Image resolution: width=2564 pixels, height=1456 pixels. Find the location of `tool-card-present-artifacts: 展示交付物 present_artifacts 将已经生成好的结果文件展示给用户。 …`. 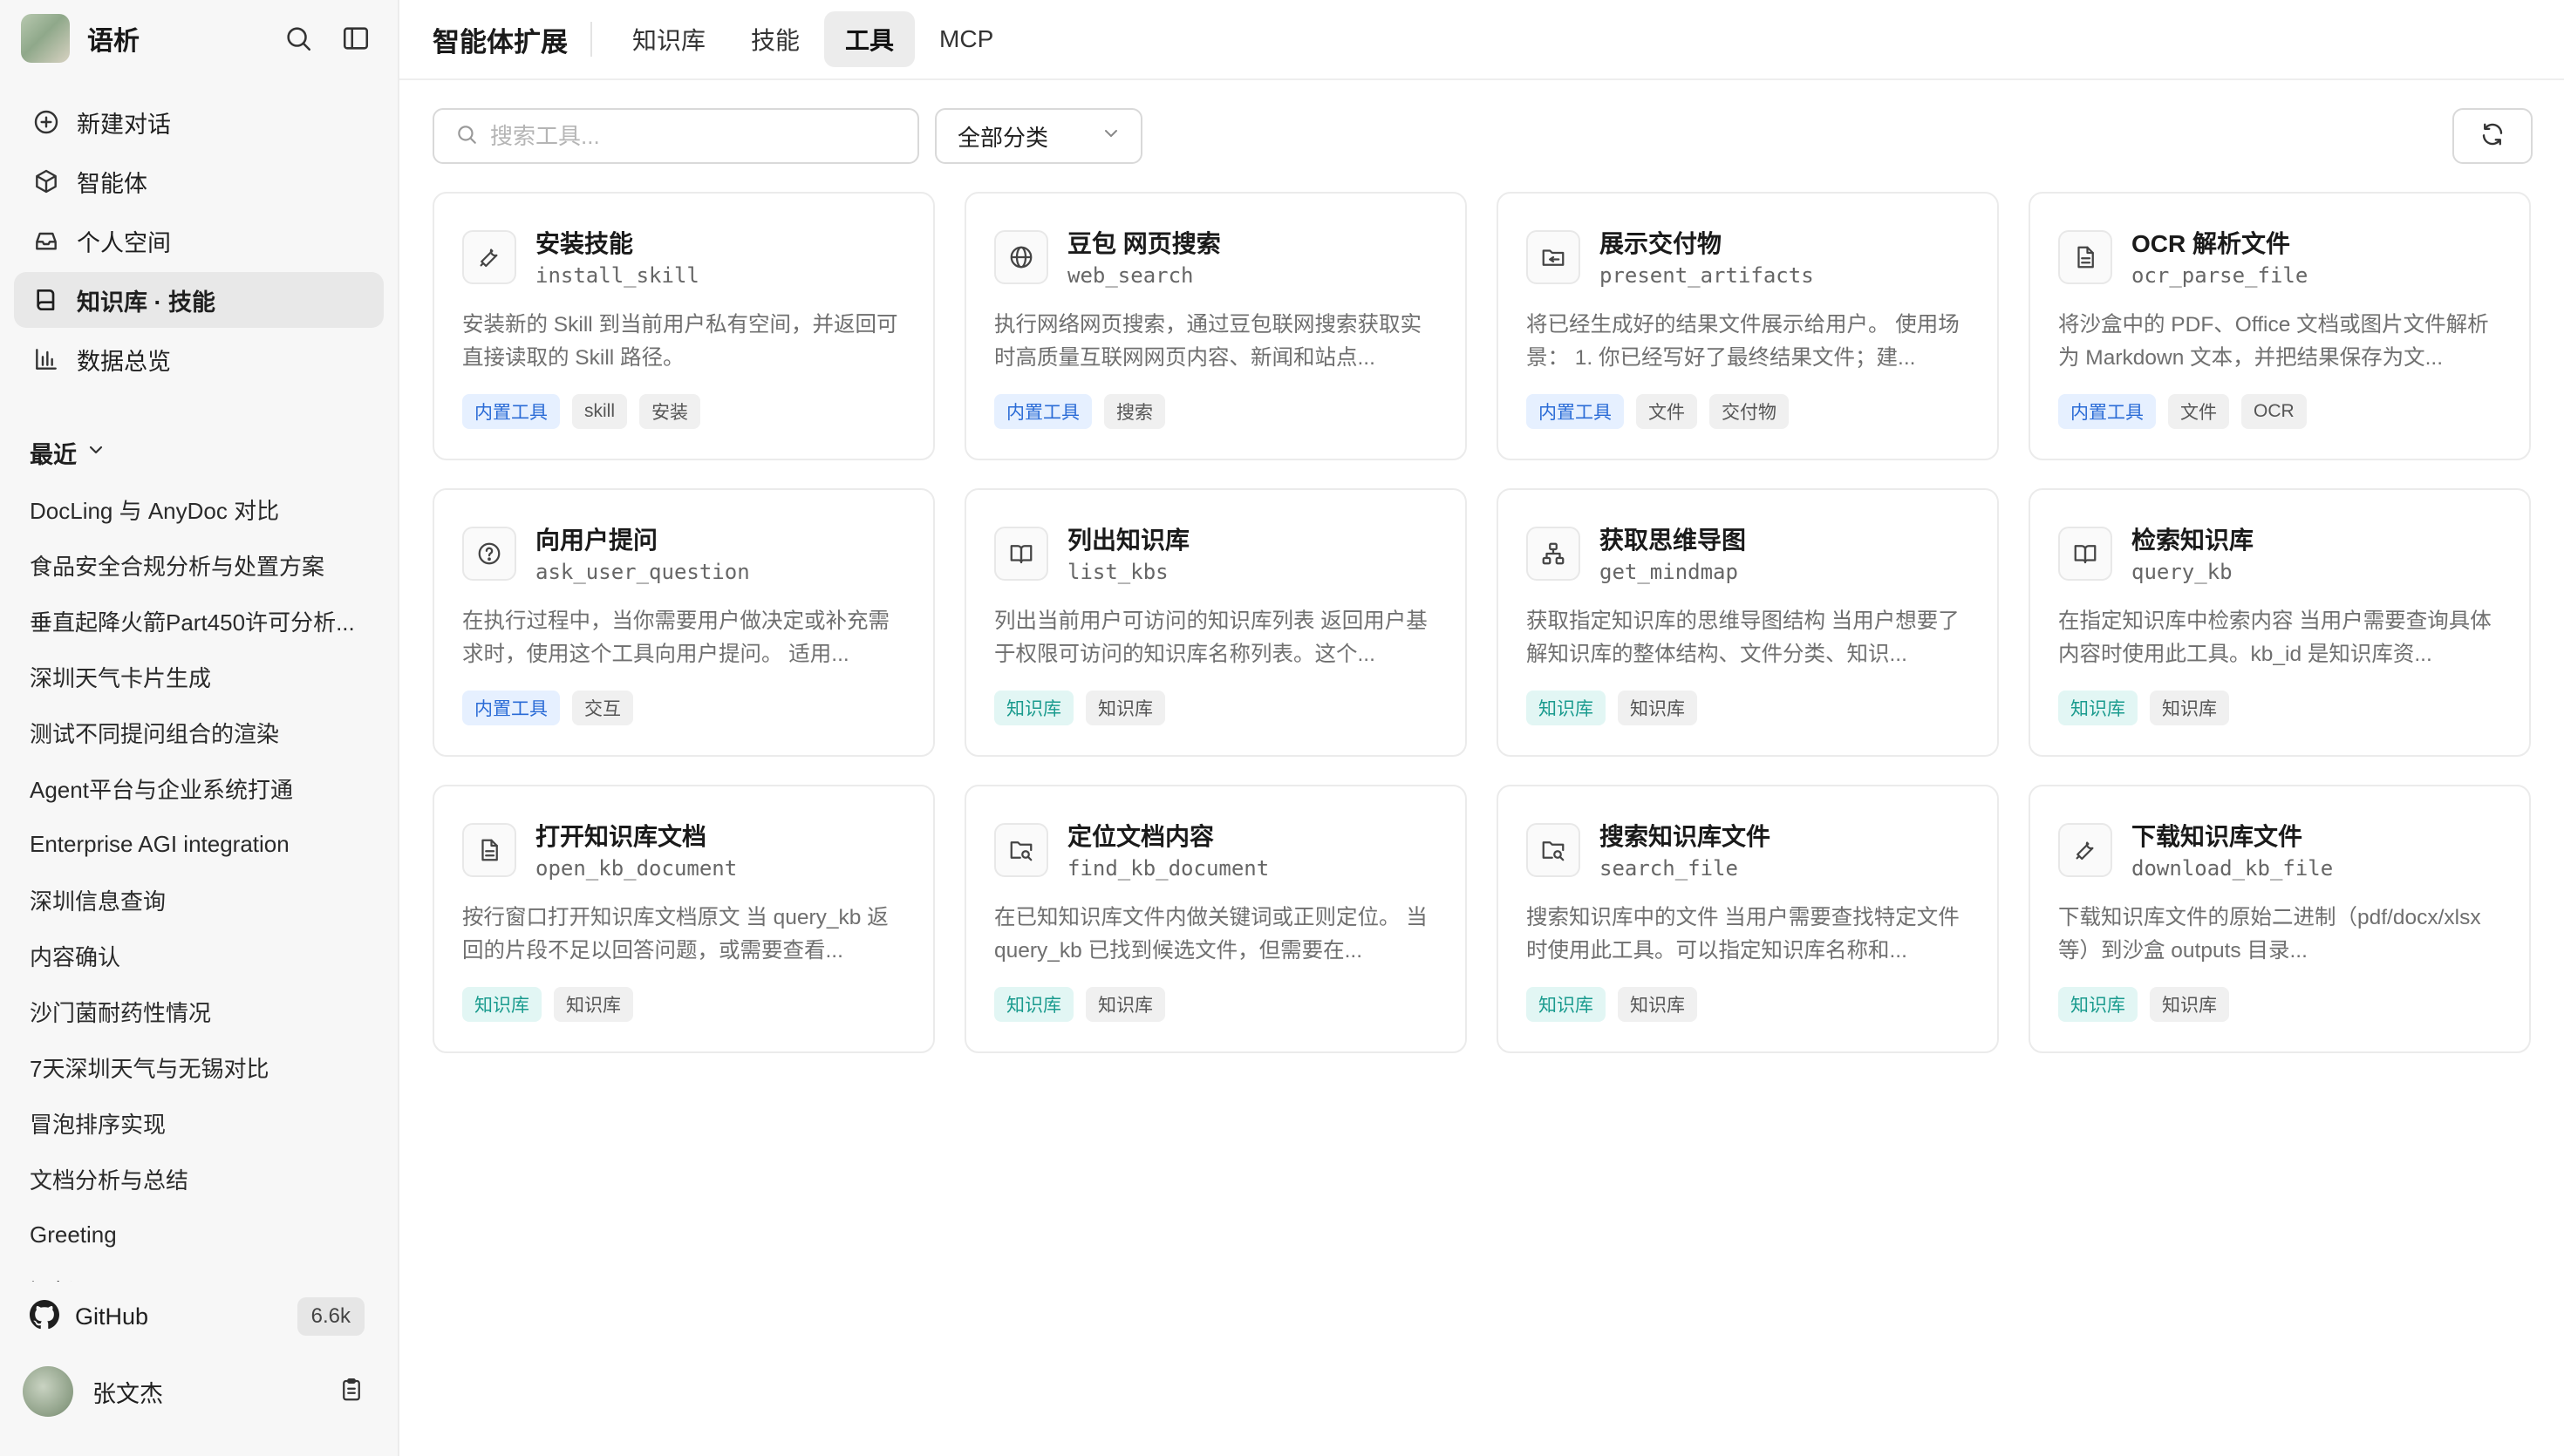

tool-card-present-artifacts: 展示交付物 present_artifacts 将已经生成好的结果文件展示给用户。 … is located at coordinates (1748, 326).